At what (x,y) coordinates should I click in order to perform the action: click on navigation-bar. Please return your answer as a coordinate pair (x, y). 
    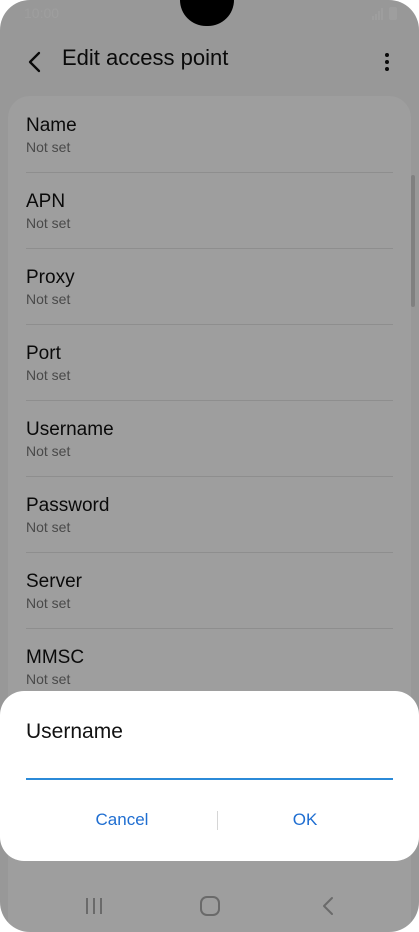
    Looking at the image, I should click on (209, 906).